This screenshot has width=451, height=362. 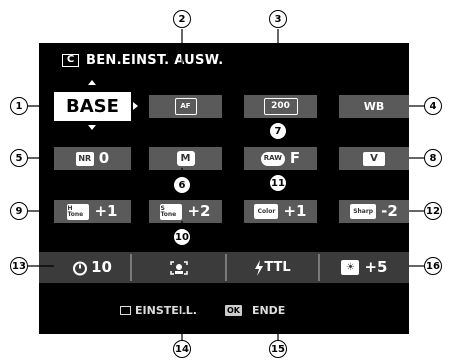 I want to click on flash-compensation-icon: ☀, so click(x=350, y=267).